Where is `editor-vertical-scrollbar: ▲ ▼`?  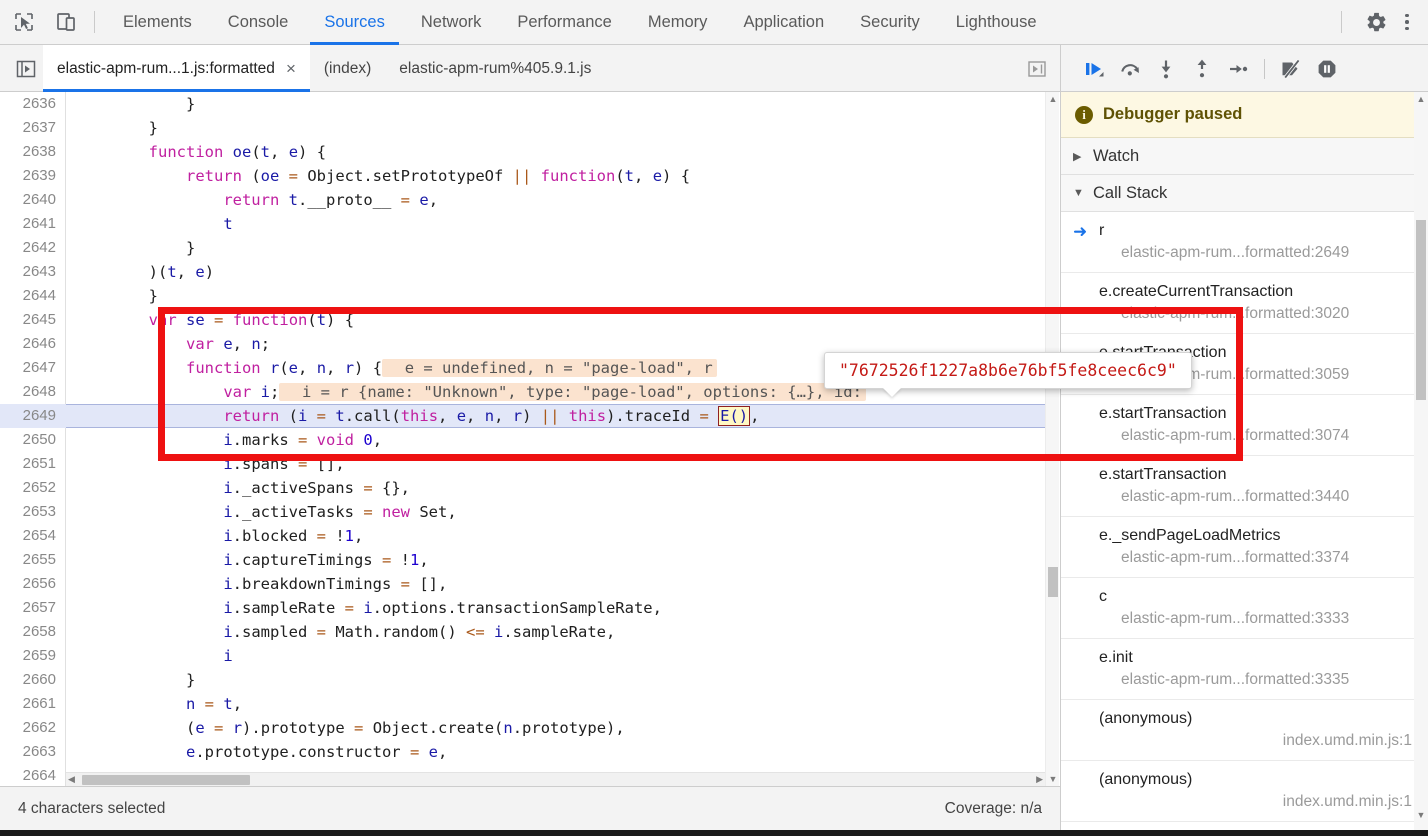 editor-vertical-scrollbar: ▲ ▼ is located at coordinates (1052, 439).